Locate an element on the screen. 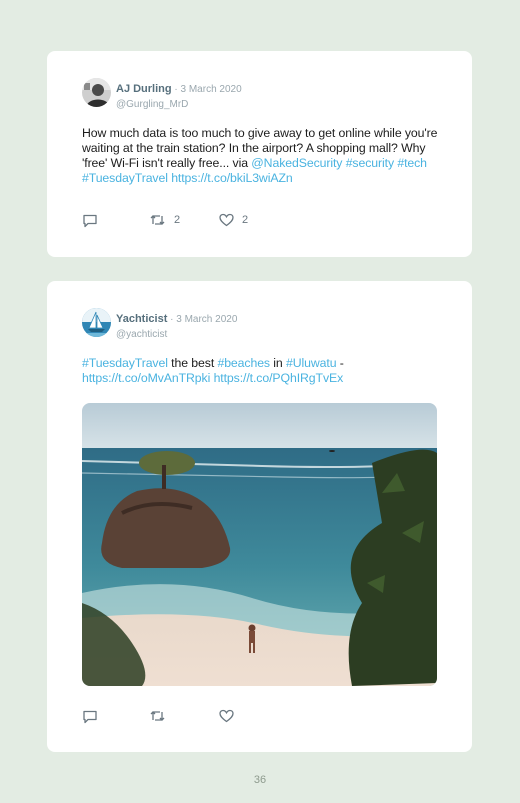  tweet-actions: 2 2 is located at coordinates (232, 221).